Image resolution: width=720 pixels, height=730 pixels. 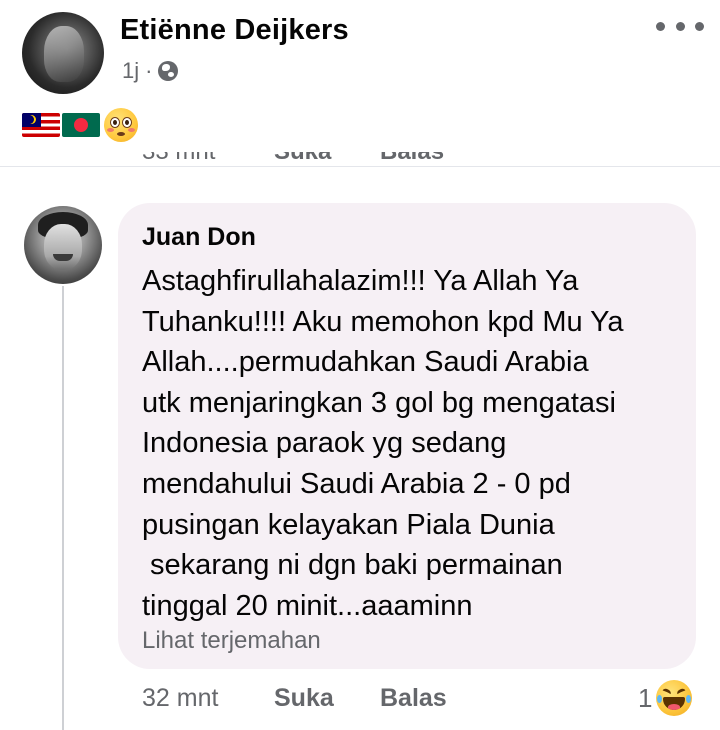 What do you see at coordinates (130, 71) in the screenshot?
I see `post-time: 1j` at bounding box center [130, 71].